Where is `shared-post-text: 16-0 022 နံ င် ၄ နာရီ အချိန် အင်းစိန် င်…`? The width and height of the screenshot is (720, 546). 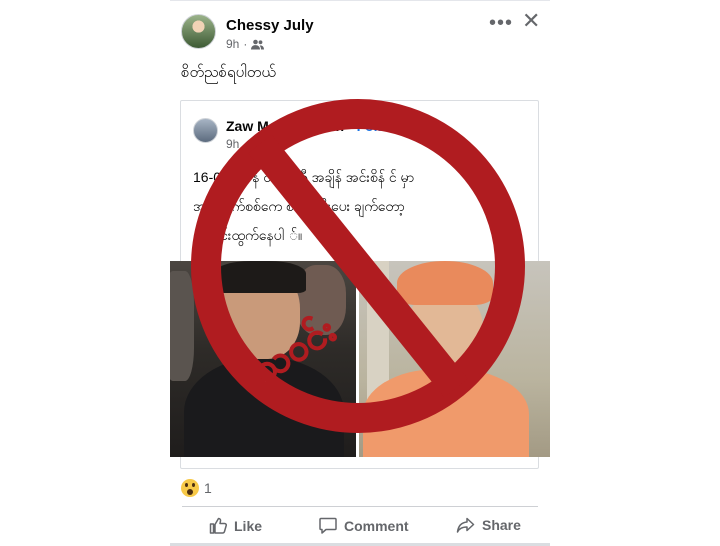
shared-post-text: 16-0 022 နံ င် ၄ နာရီ အချိန် အင်းစိန် င်… is located at coordinates (361, 206).